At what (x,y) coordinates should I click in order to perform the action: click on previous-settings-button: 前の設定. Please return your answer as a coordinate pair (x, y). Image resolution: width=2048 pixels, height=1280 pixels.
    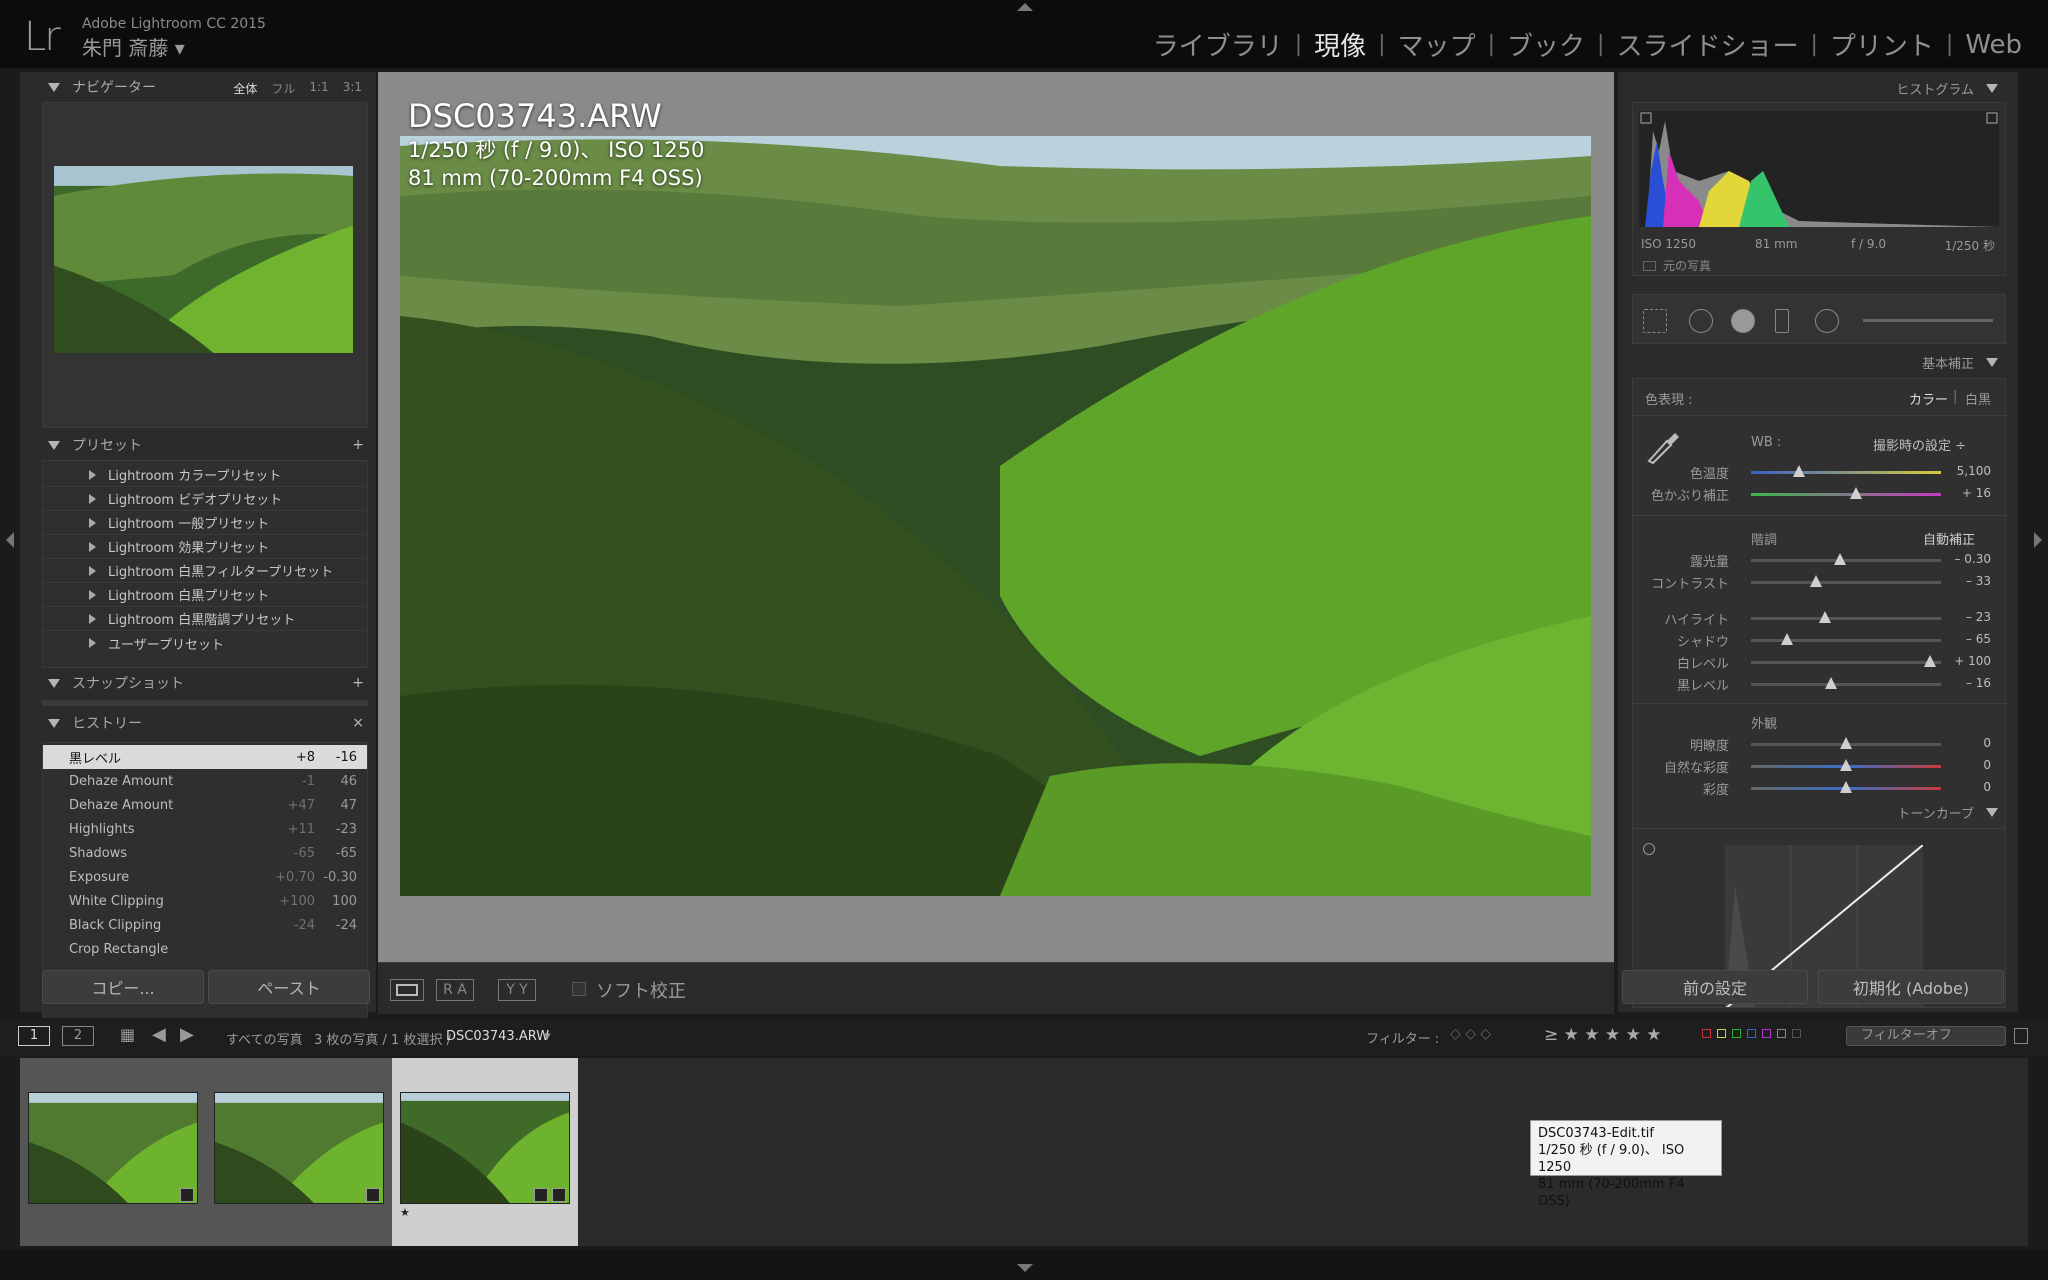
    Looking at the image, I should click on (1715, 987).